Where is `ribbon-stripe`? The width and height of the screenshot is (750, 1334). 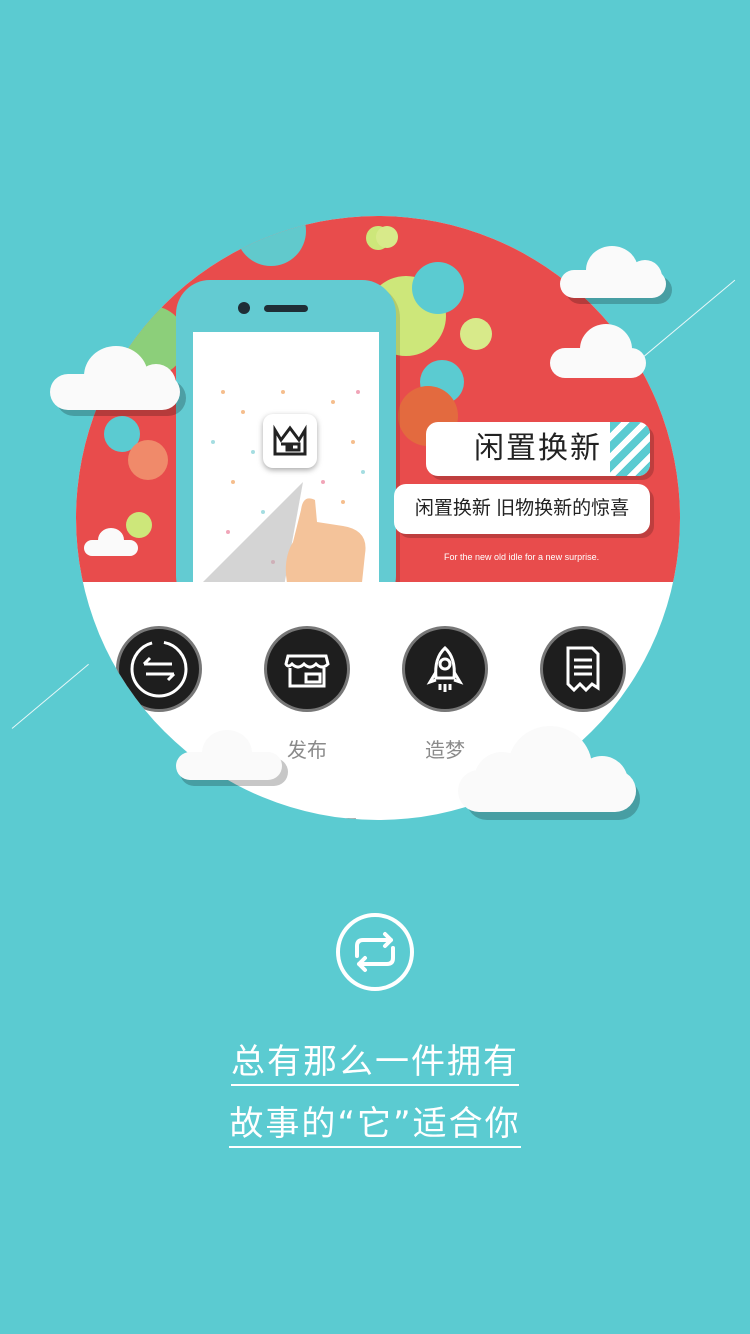
ribbon-stripe is located at coordinates (630, 449).